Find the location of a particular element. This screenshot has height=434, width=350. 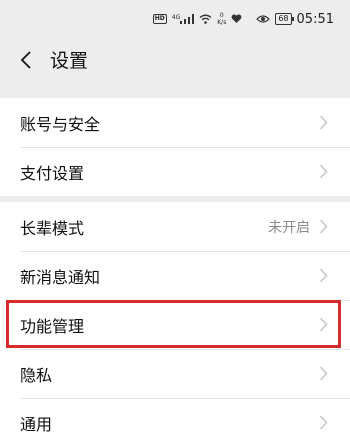

network-type-label: 4G is located at coordinates (176, 17).